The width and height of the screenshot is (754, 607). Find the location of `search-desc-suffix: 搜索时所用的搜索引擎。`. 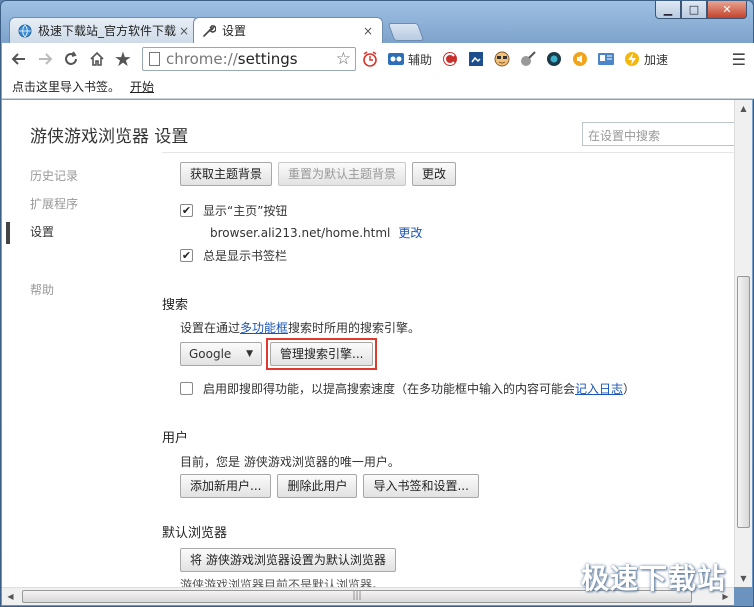

search-desc-suffix: 搜索时所用的搜索引擎。 is located at coordinates (354, 328).